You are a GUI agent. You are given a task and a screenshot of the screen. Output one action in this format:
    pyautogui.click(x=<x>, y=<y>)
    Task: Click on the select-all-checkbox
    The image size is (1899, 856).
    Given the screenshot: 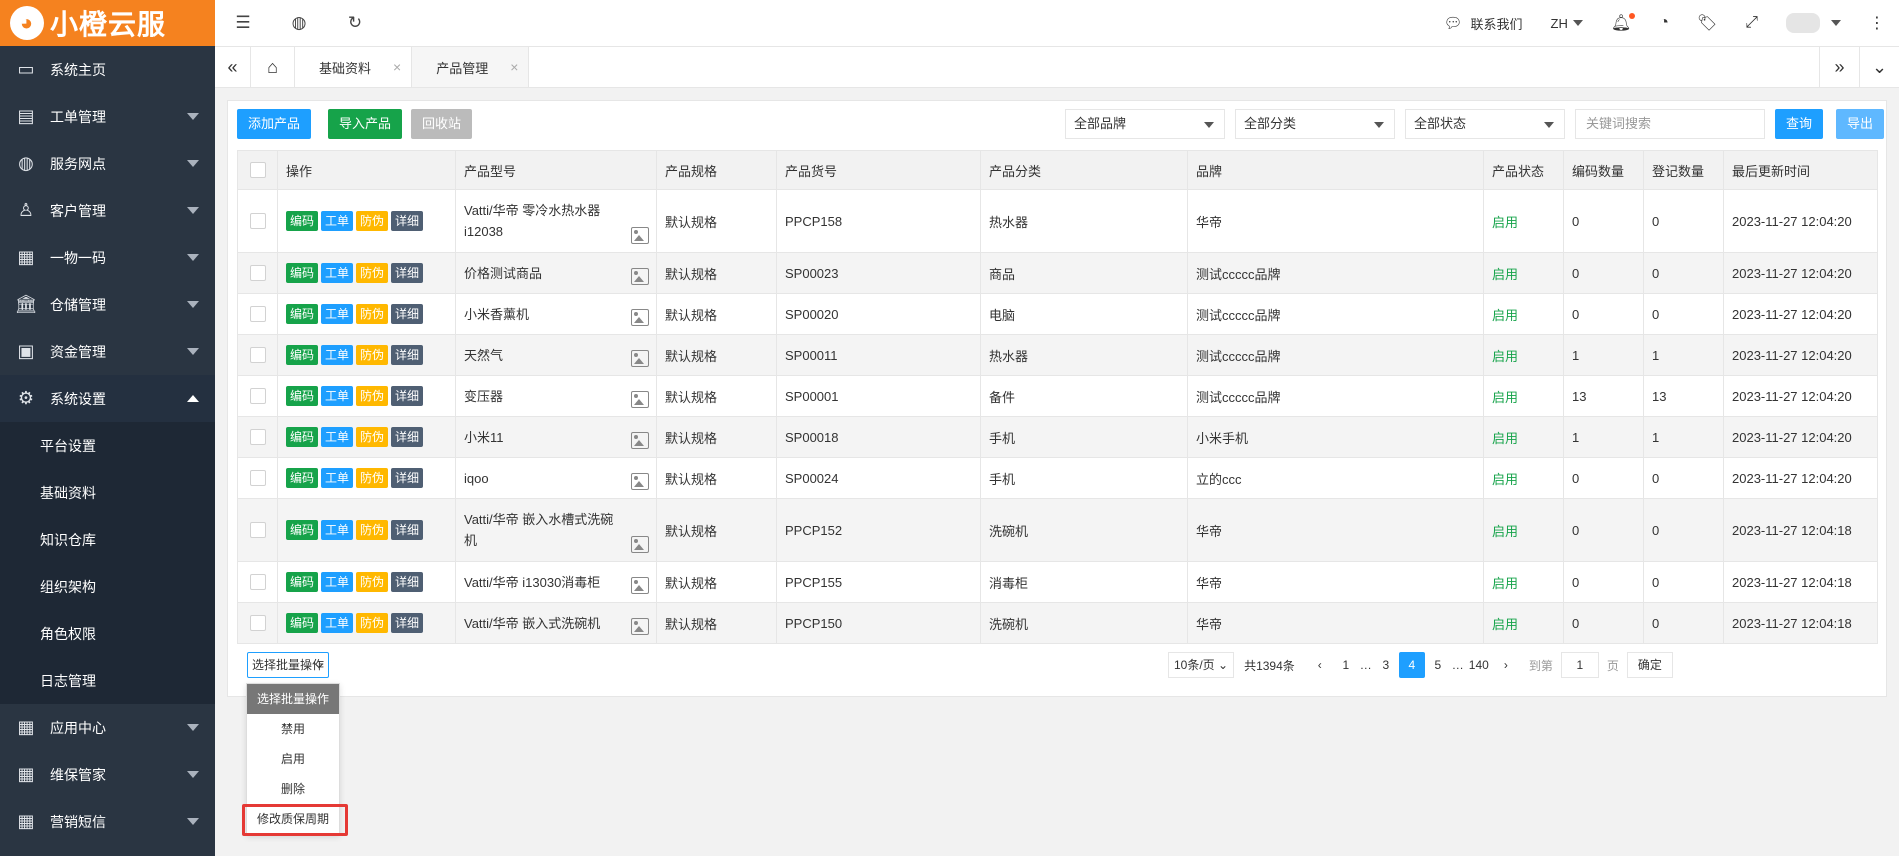 What is the action you would take?
    pyautogui.click(x=257, y=170)
    